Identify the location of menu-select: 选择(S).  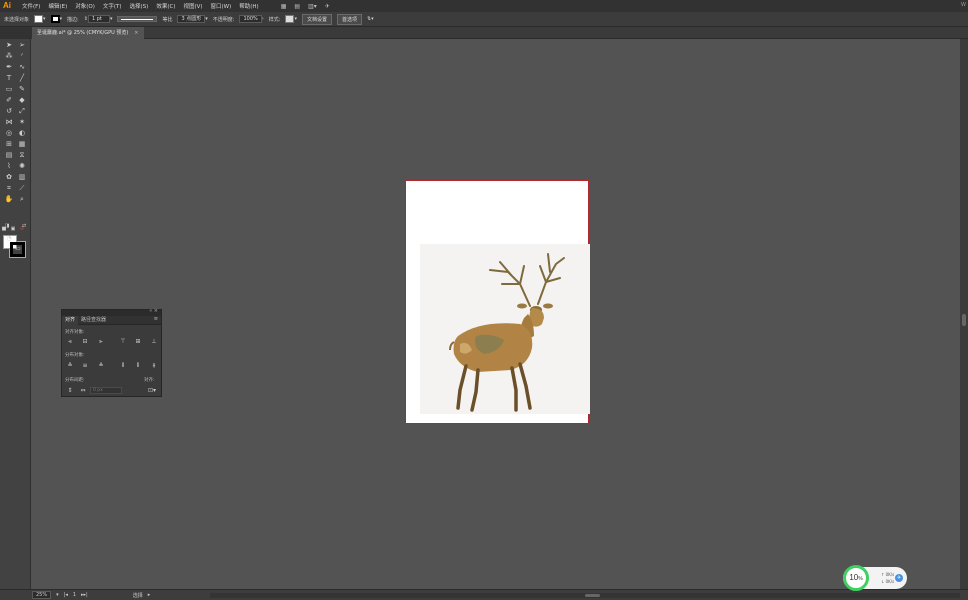
(139, 6).